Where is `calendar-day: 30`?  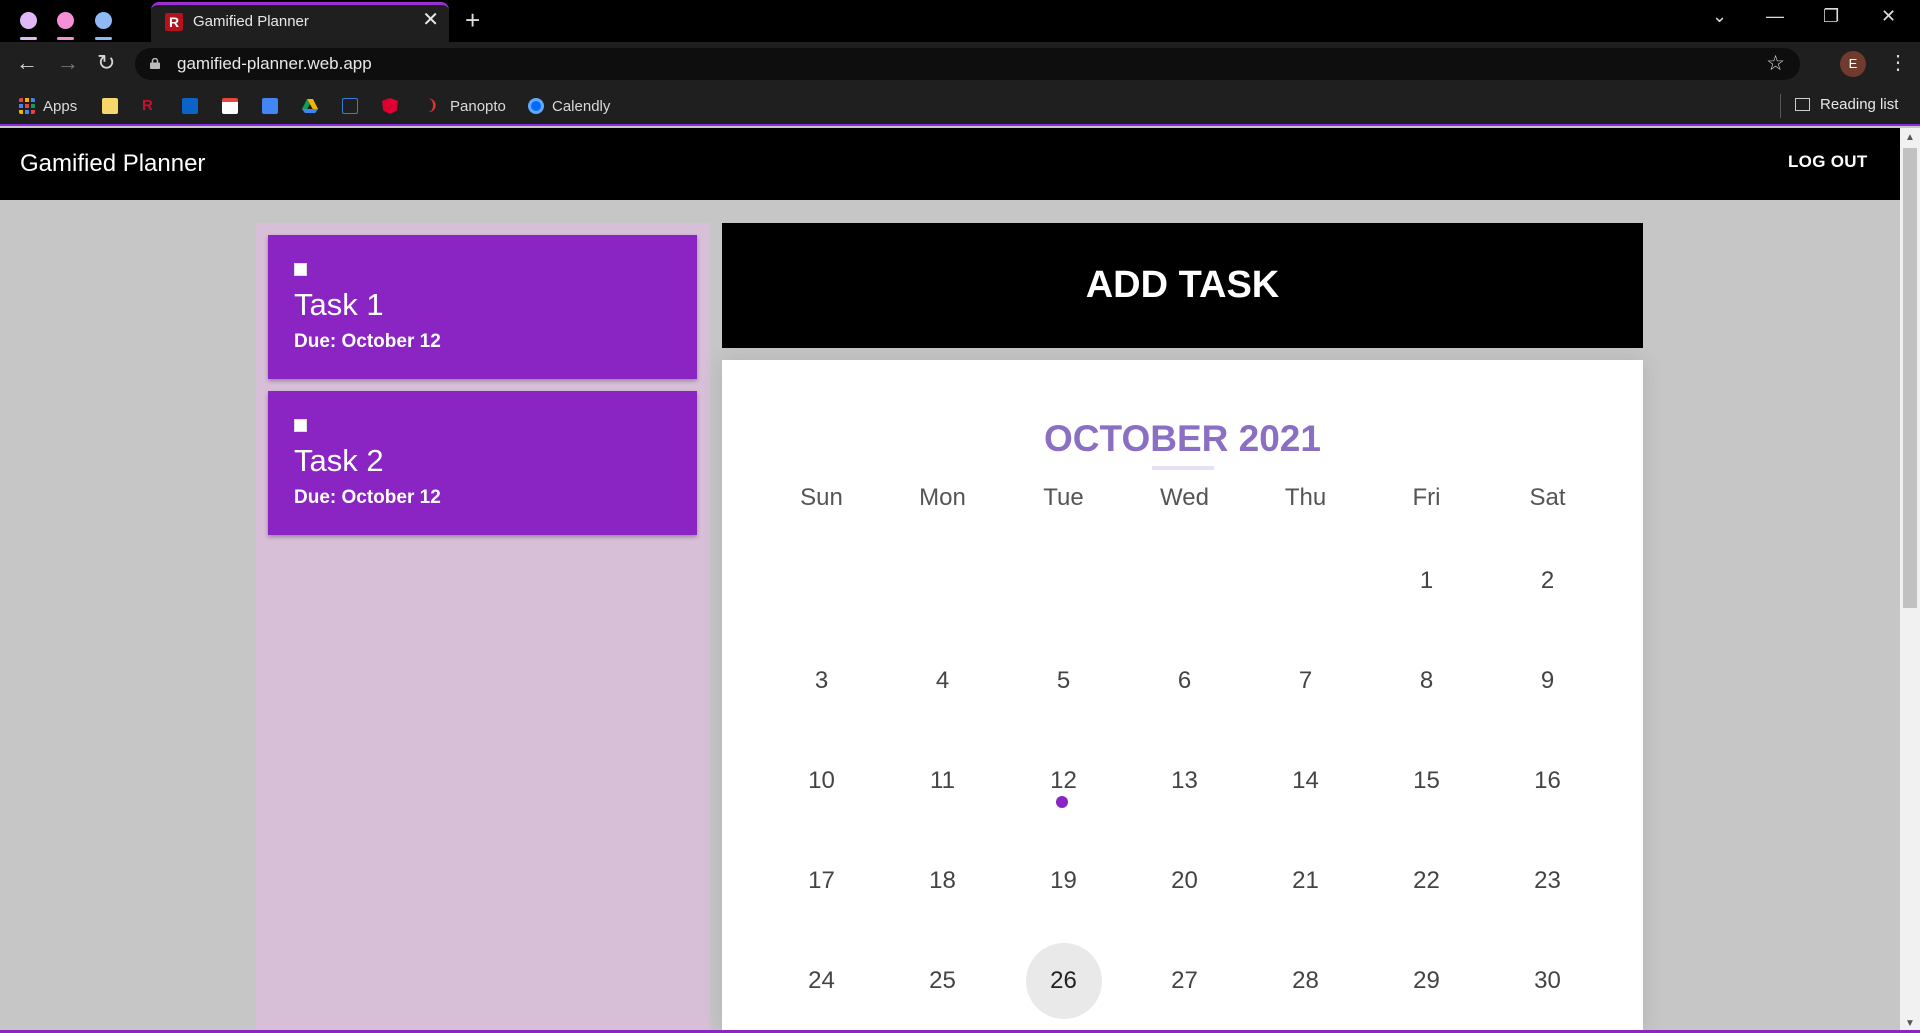 calendar-day: 30 is located at coordinates (1548, 981).